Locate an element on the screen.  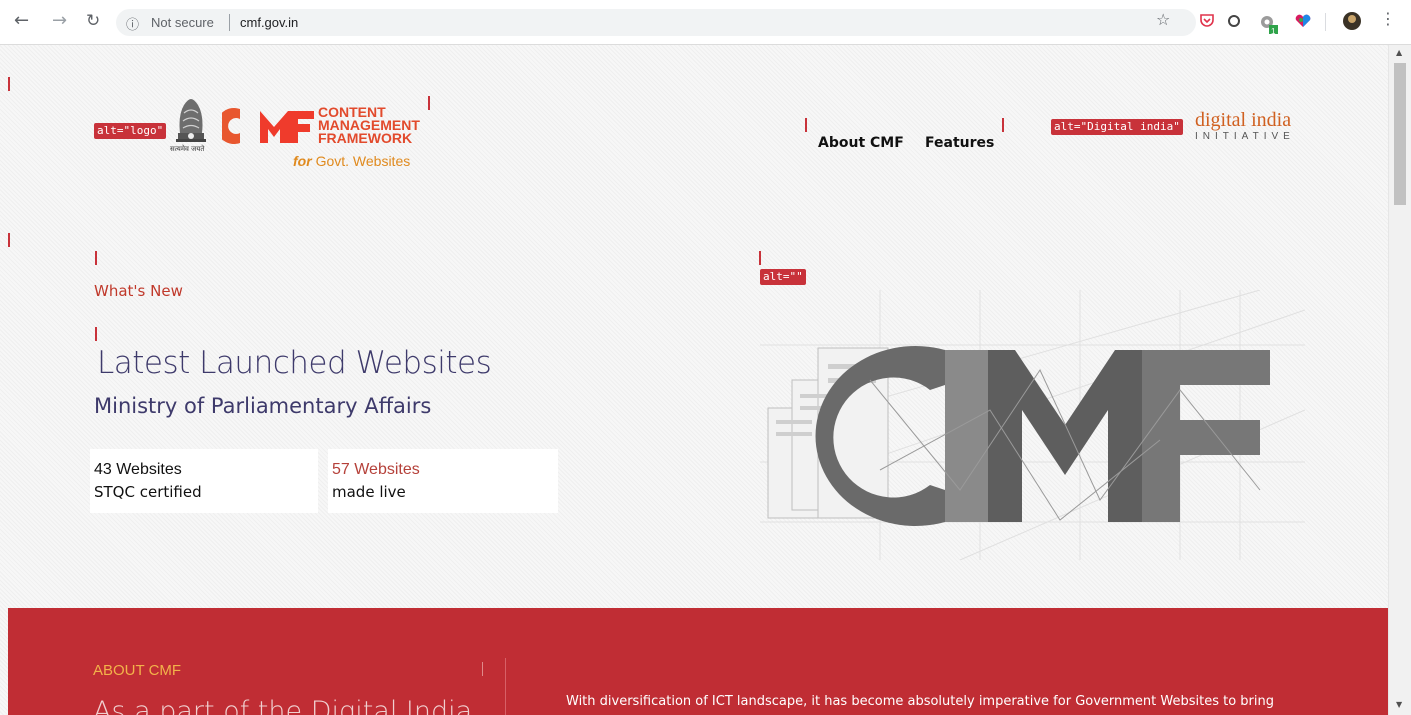
gear-extension-icon: 1 is located at coordinates (1269, 26).